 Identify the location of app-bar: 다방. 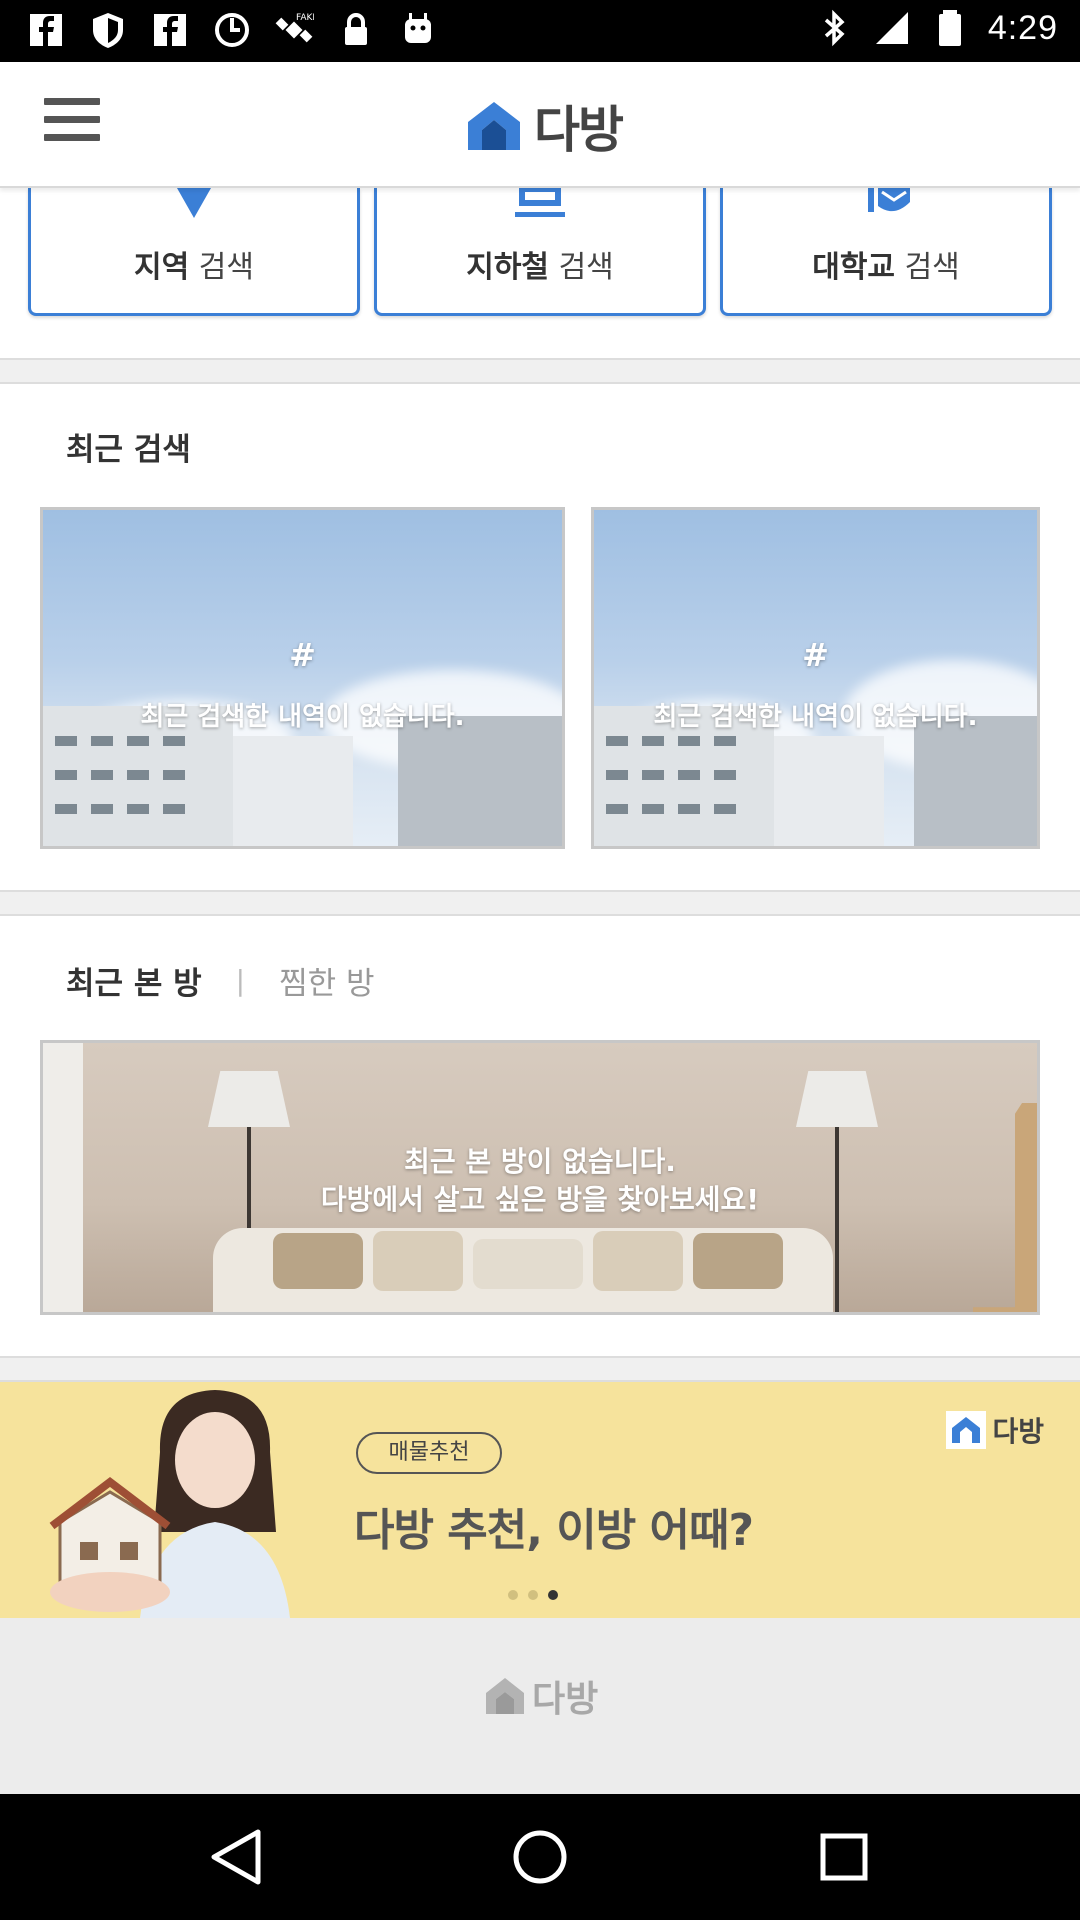
(540, 125).